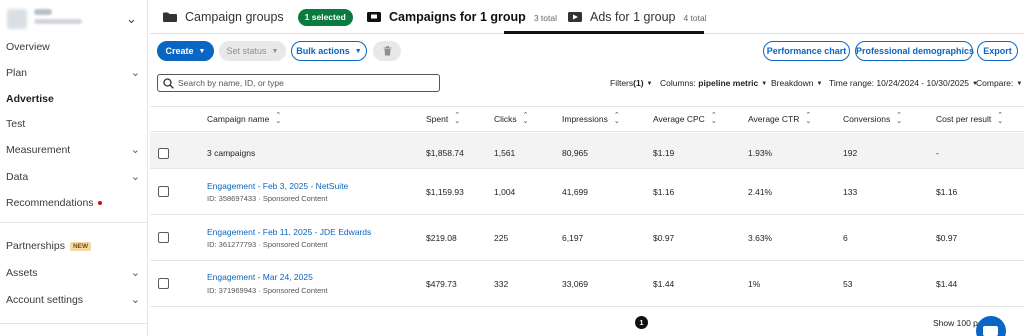 This screenshot has width=1024, height=336. What do you see at coordinates (754, 284) in the screenshot?
I see `cell-ctr: 1%` at bounding box center [754, 284].